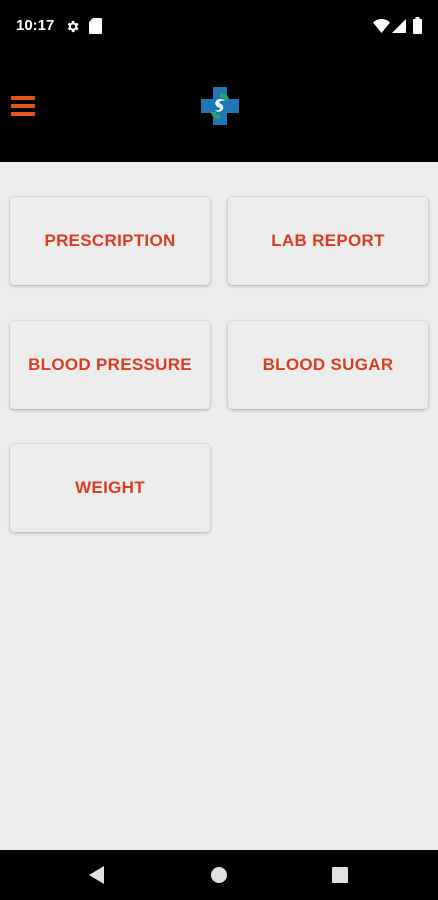 Image resolution: width=438 pixels, height=900 pixels. I want to click on status-time: 10:17, so click(35, 25).